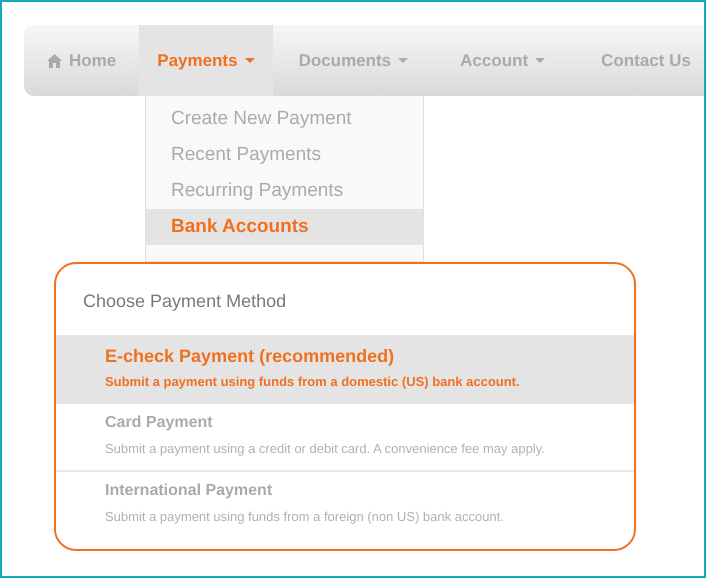 This screenshot has width=706, height=578. What do you see at coordinates (345, 370) in the screenshot?
I see `payment-option: E-check Payment (recommended) Submit a payment using funds from a domestic (US) bank account.` at bounding box center [345, 370].